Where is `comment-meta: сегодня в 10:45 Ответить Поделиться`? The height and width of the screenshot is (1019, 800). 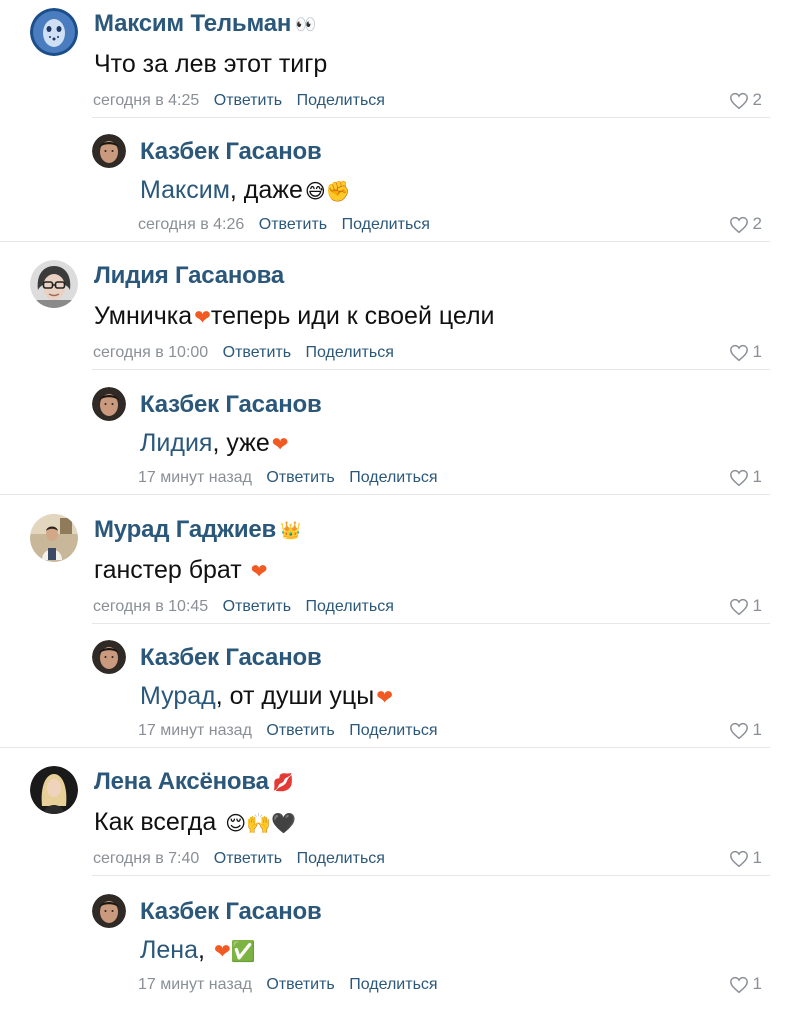
comment-meta: сегодня в 10:45 Ответить Поделиться is located at coordinates (243, 607).